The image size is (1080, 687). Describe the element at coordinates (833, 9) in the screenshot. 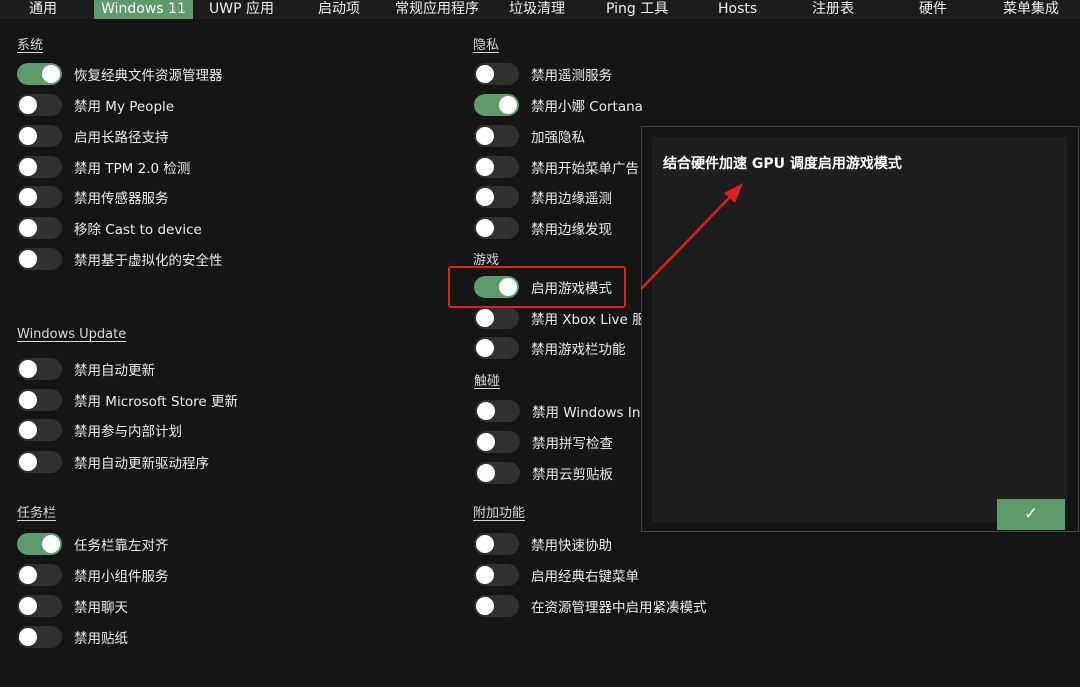

I see `tab-registry: 注册表` at that location.